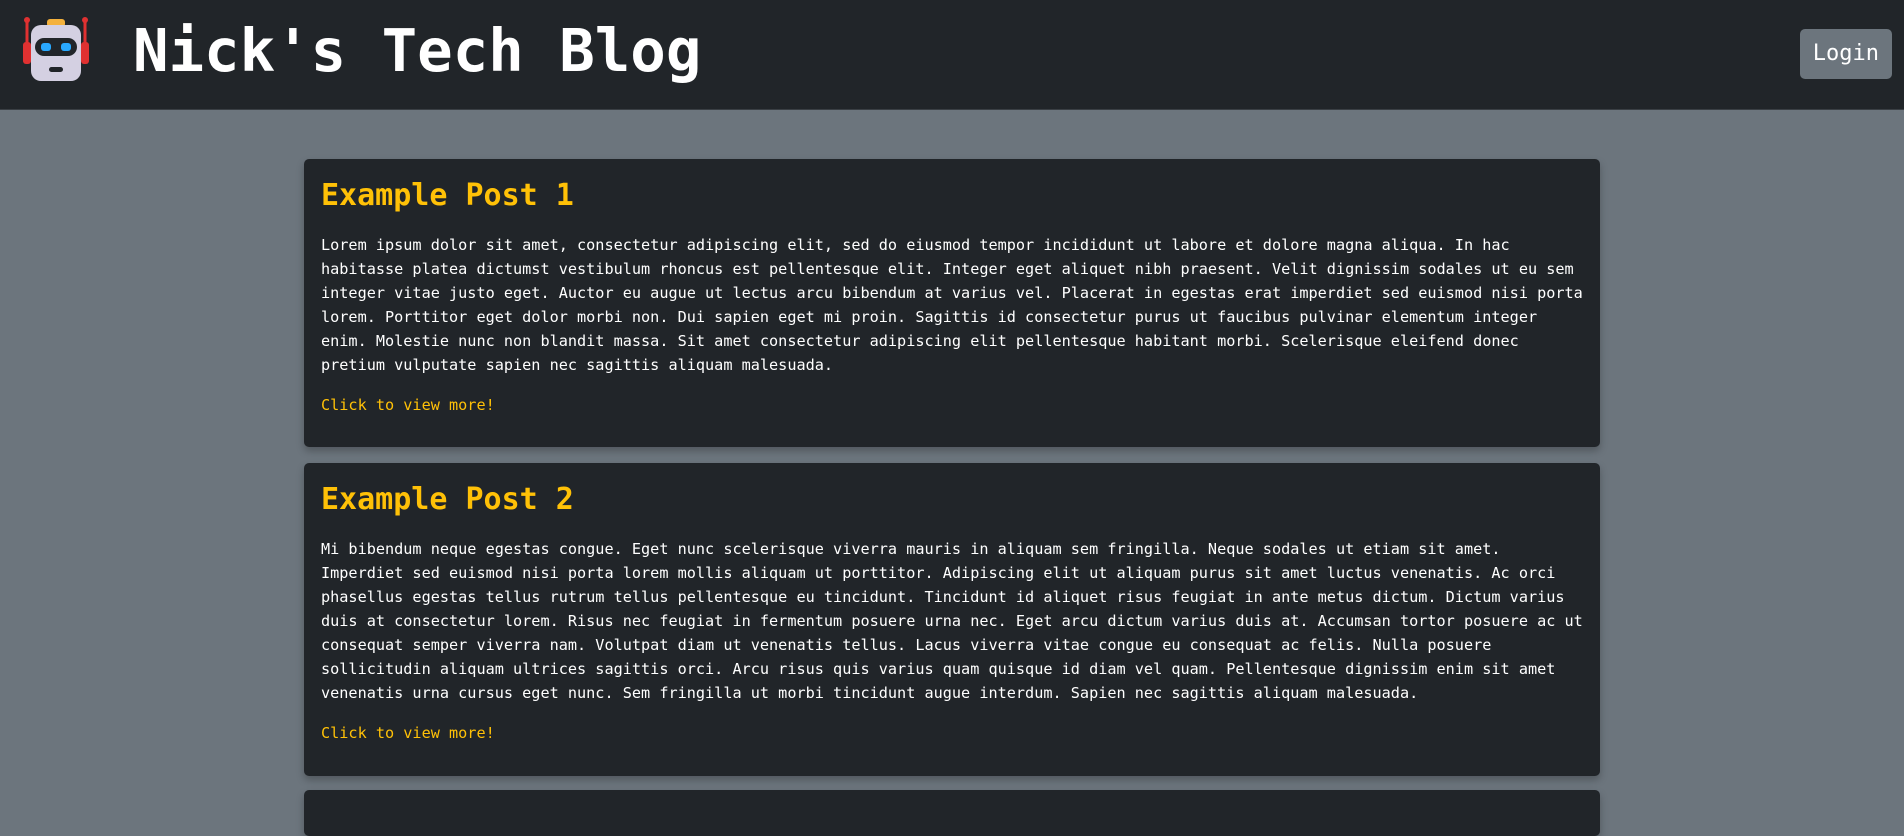 The image size is (1904, 836). Describe the element at coordinates (952, 196) in the screenshot. I see `post-title: Example Post 1` at that location.